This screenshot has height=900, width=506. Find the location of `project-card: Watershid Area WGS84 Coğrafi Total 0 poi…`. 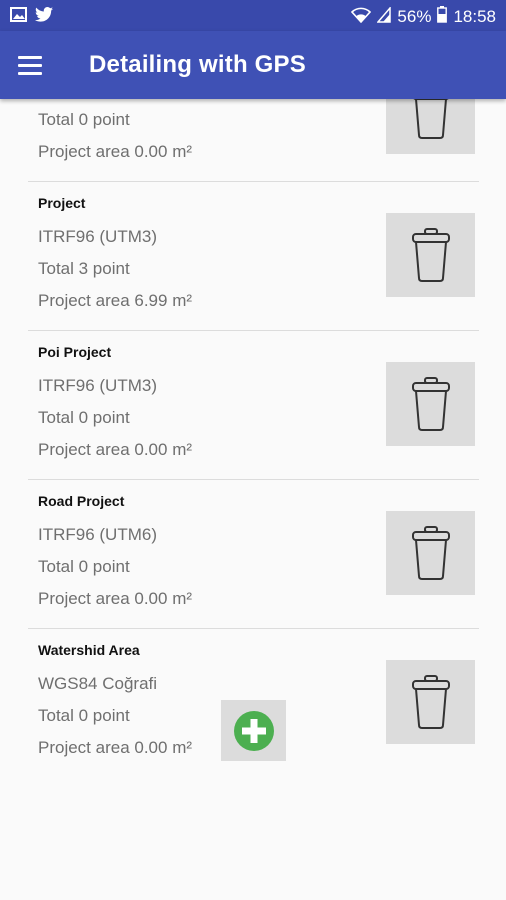

project-card: Watershid Area WGS84 Coğrafi Total 0 poi… is located at coordinates (253, 703).